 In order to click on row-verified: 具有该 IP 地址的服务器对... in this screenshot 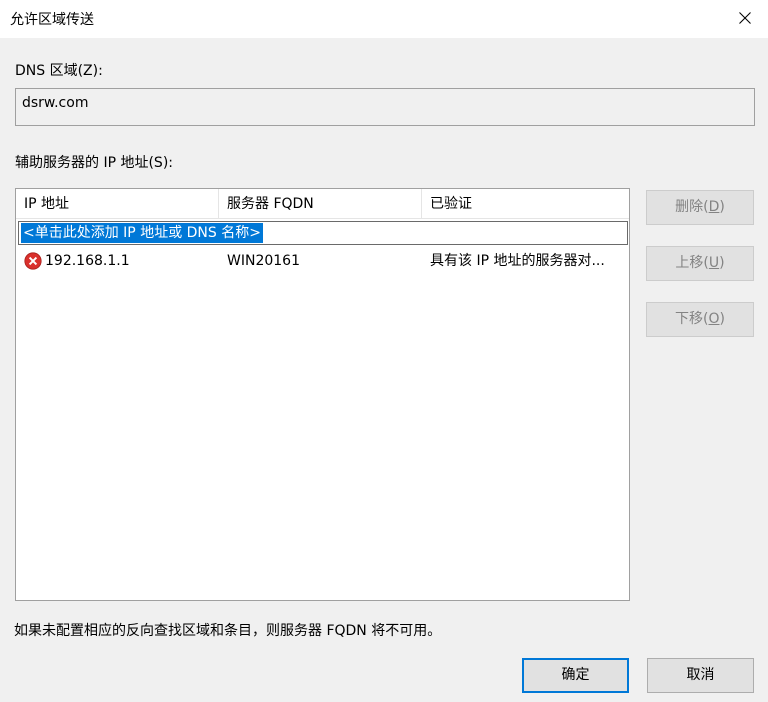, I will do `click(517, 261)`.